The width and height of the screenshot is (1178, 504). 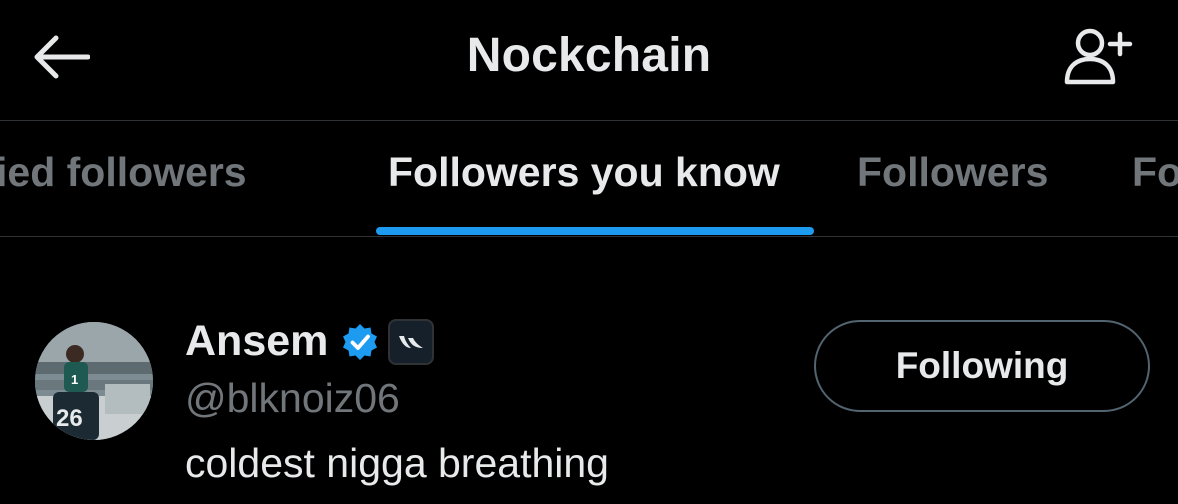 I want to click on user-name: Ansem, so click(x=256, y=341).